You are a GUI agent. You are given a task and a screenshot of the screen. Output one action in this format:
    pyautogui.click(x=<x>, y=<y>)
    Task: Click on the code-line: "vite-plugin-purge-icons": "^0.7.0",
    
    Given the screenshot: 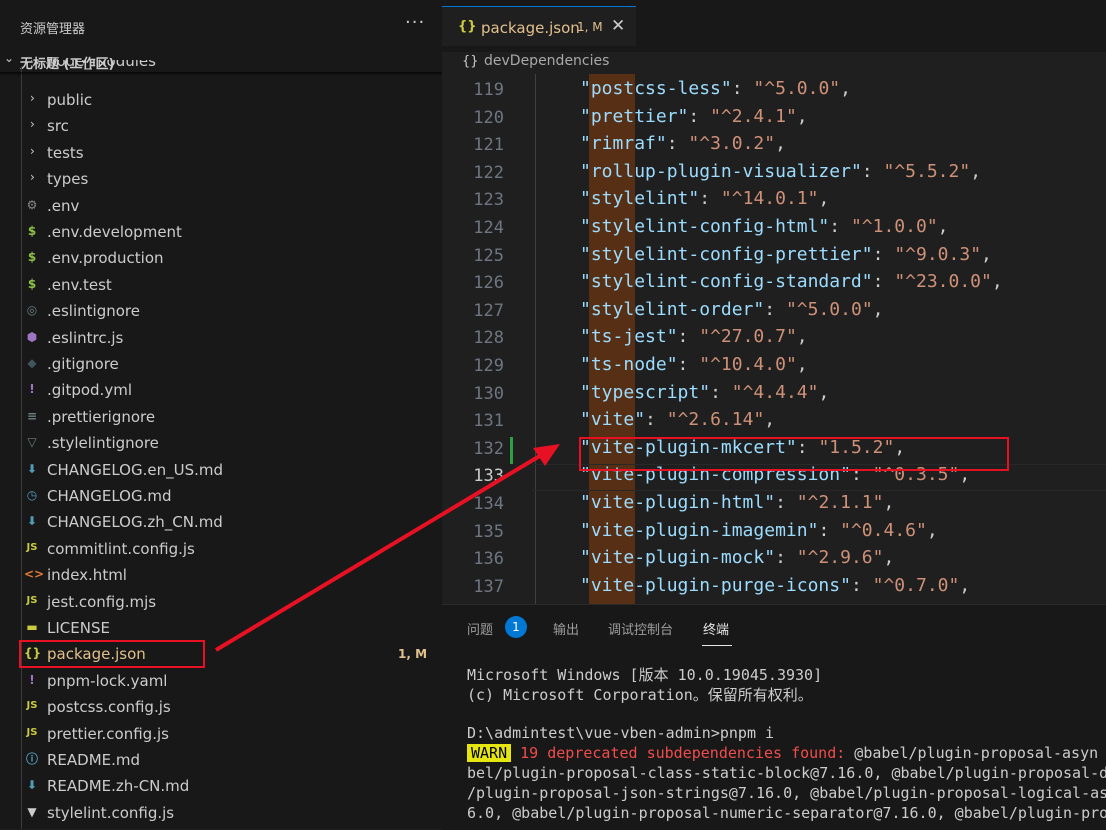 What is the action you would take?
    pyautogui.click(x=775, y=585)
    